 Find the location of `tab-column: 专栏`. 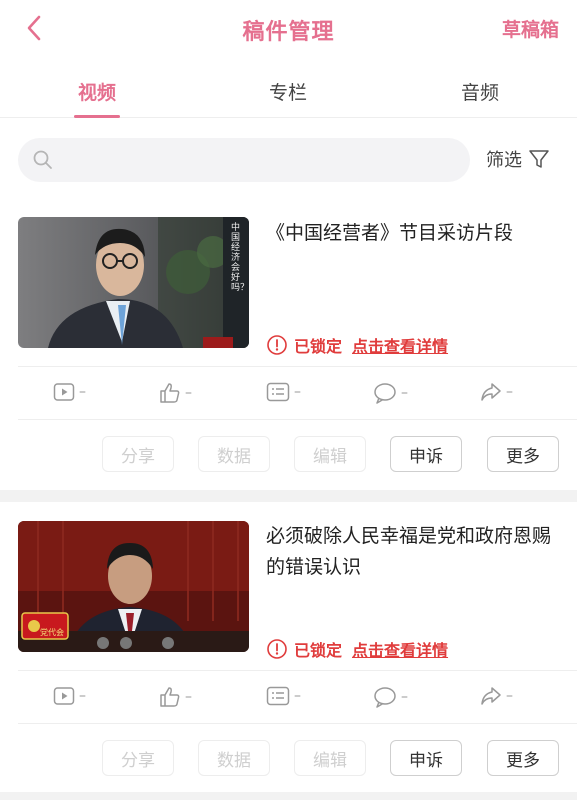

tab-column: 专栏 is located at coordinates (288, 91).